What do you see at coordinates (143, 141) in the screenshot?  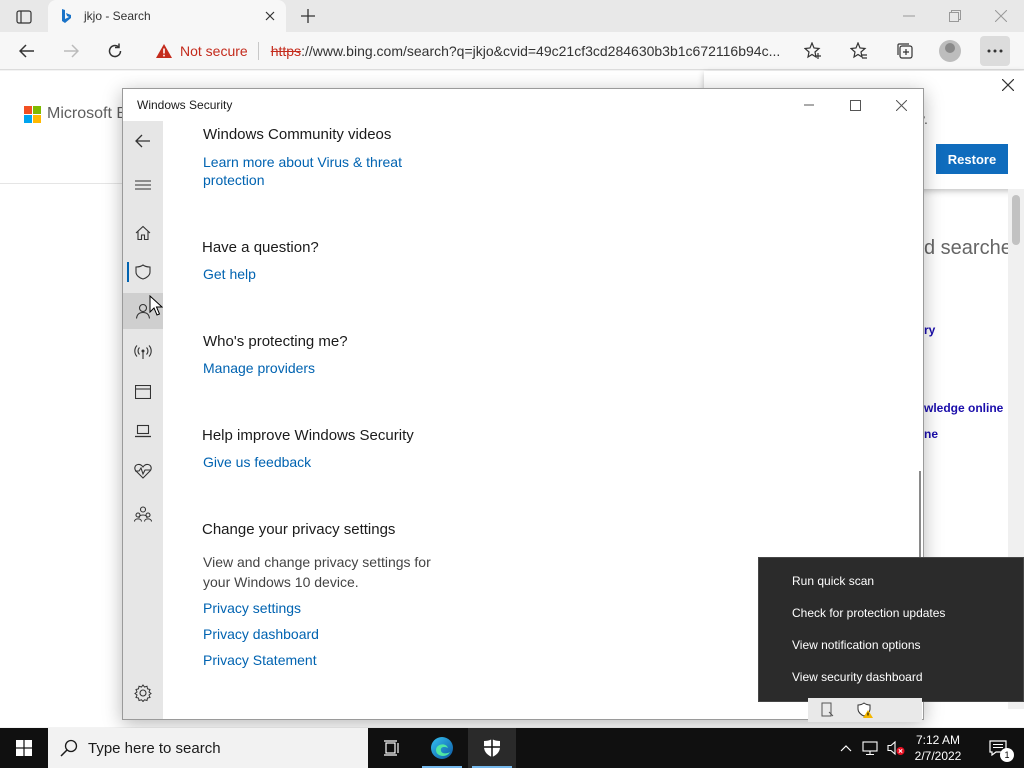 I see `back-arrow-icon` at bounding box center [143, 141].